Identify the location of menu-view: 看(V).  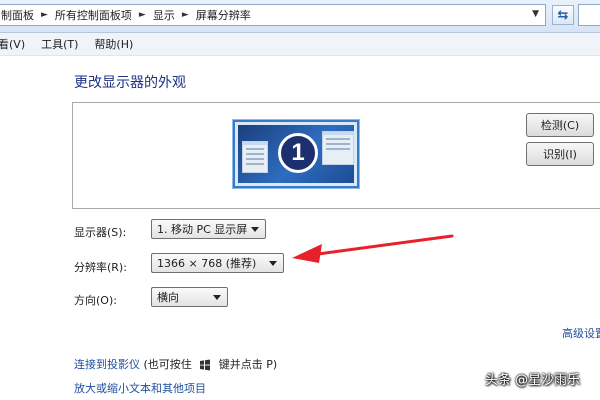
(12, 44).